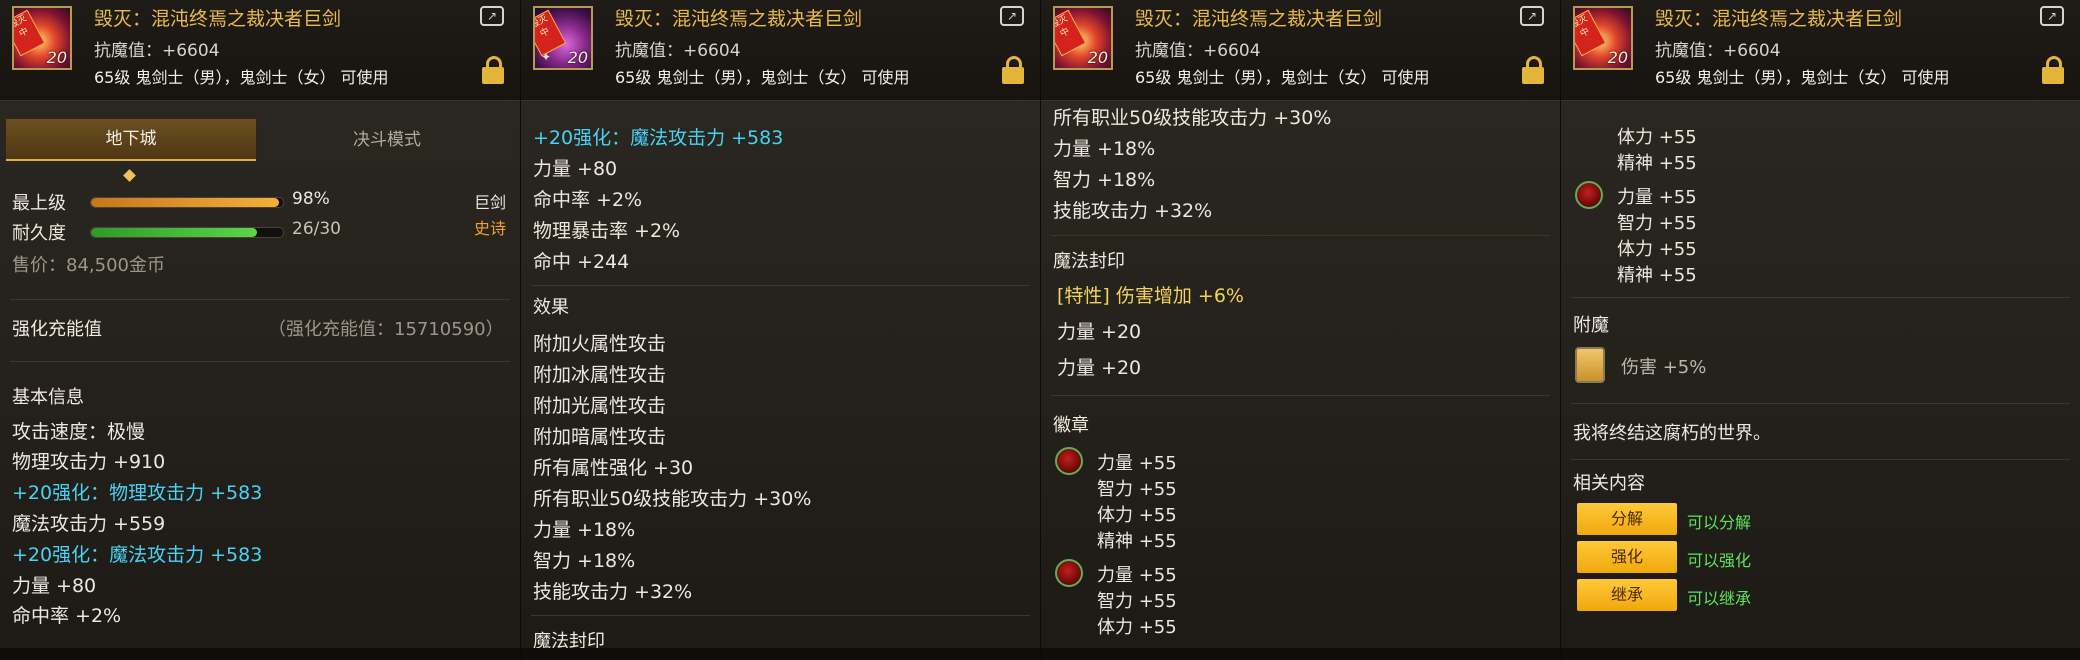 The height and width of the screenshot is (660, 2080). I want to click on inherit-note: 可以继承, so click(1719, 598).